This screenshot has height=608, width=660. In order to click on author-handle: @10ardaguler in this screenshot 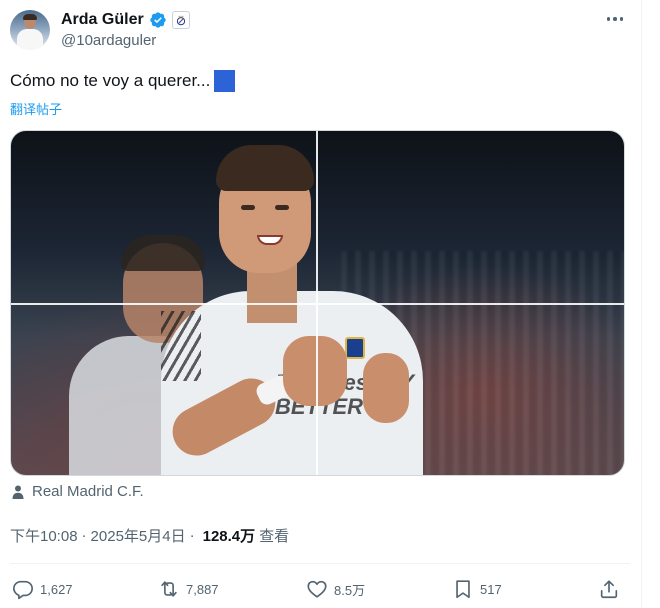, I will do `click(108, 40)`.